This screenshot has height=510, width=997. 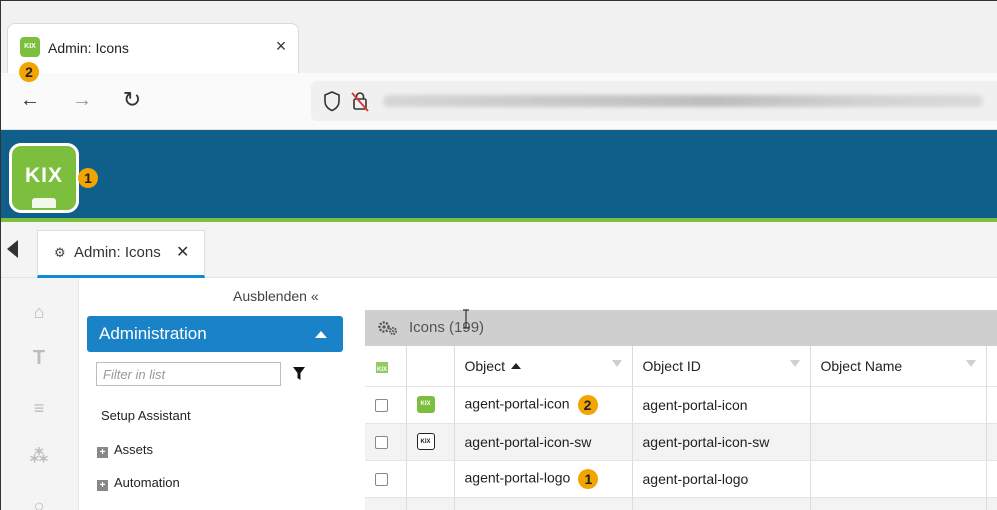 I want to click on left-rail: ⌂ T ≡ ⁂ ○, so click(x=40, y=394).